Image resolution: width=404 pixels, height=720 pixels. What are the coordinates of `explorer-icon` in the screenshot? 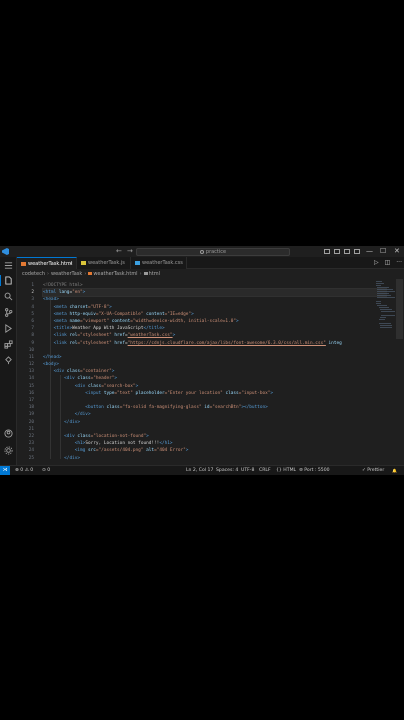 It's located at (6, 280).